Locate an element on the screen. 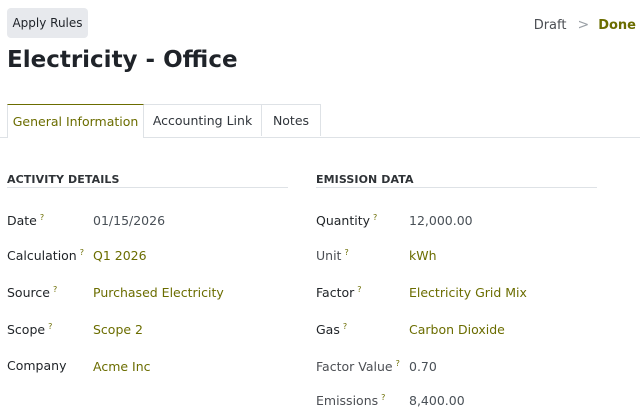 The image size is (640, 417). gas-link: Carbon Dioxide is located at coordinates (457, 329).